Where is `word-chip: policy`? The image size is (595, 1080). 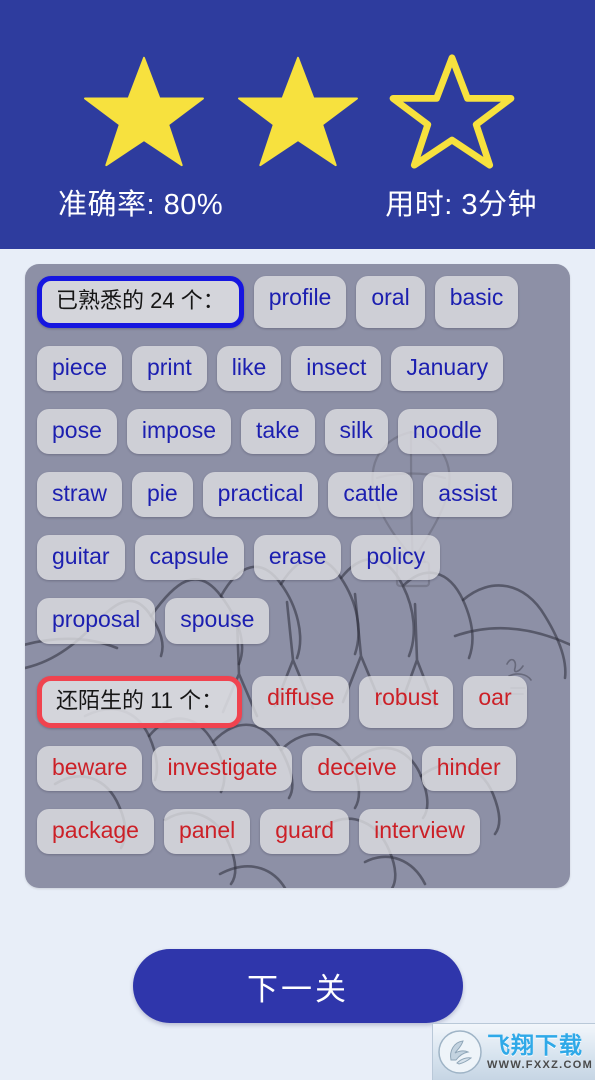
word-chip: policy is located at coordinates (396, 558).